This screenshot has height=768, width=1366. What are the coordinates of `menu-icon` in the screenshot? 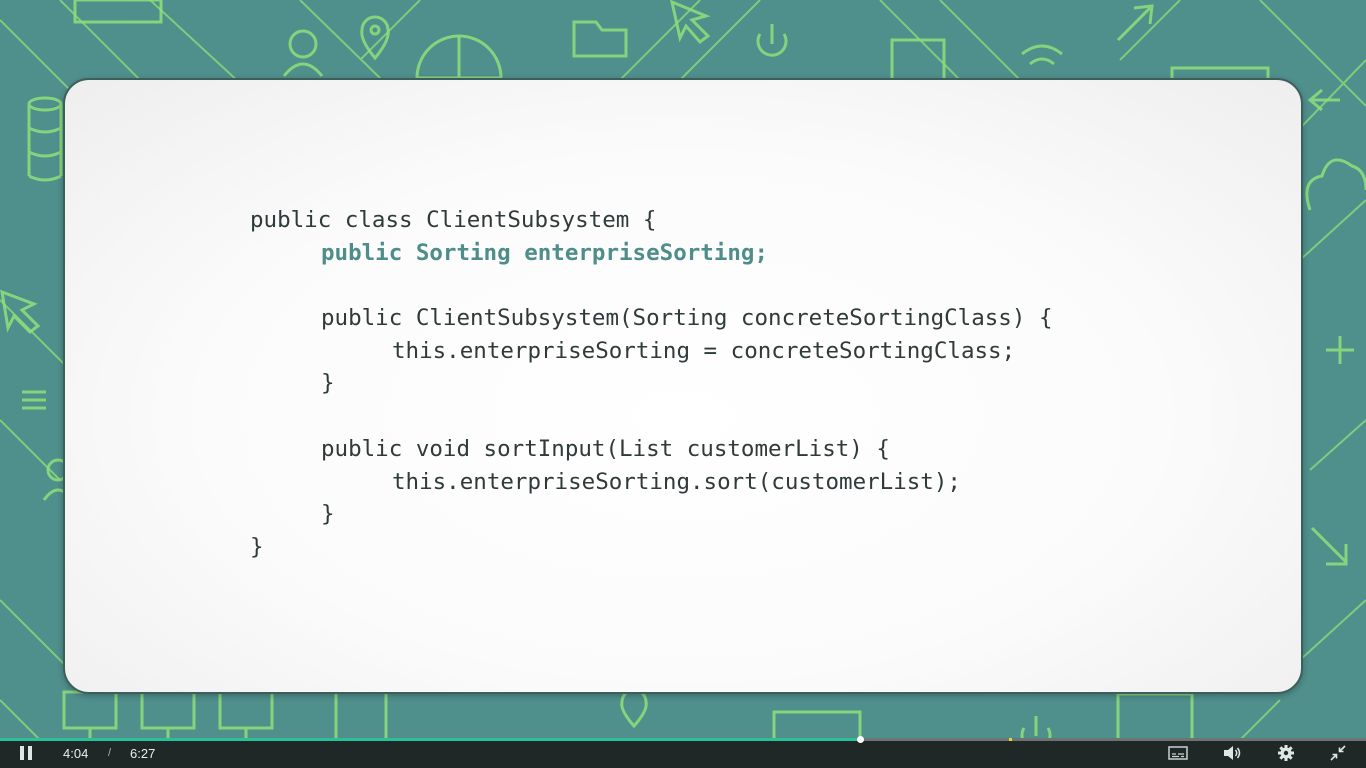 It's located at (34, 400).